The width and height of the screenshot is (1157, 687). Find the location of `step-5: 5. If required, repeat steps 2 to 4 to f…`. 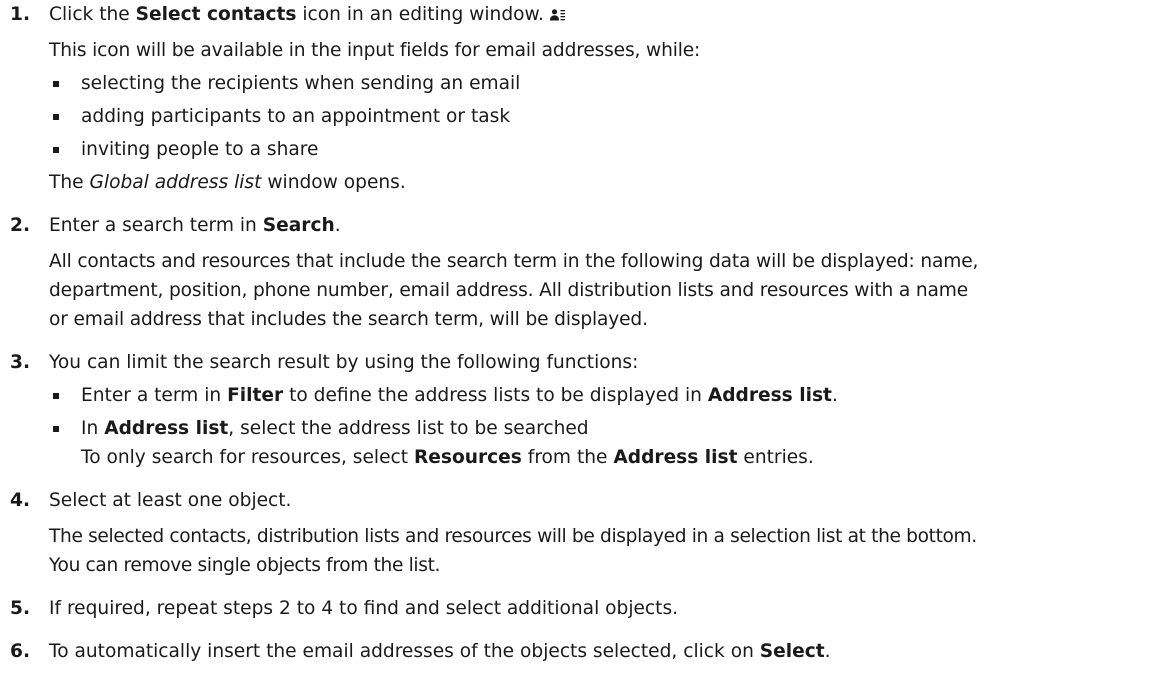

step-5: 5. If required, repeat steps 2 to 4 to f… is located at coordinates (578, 608).